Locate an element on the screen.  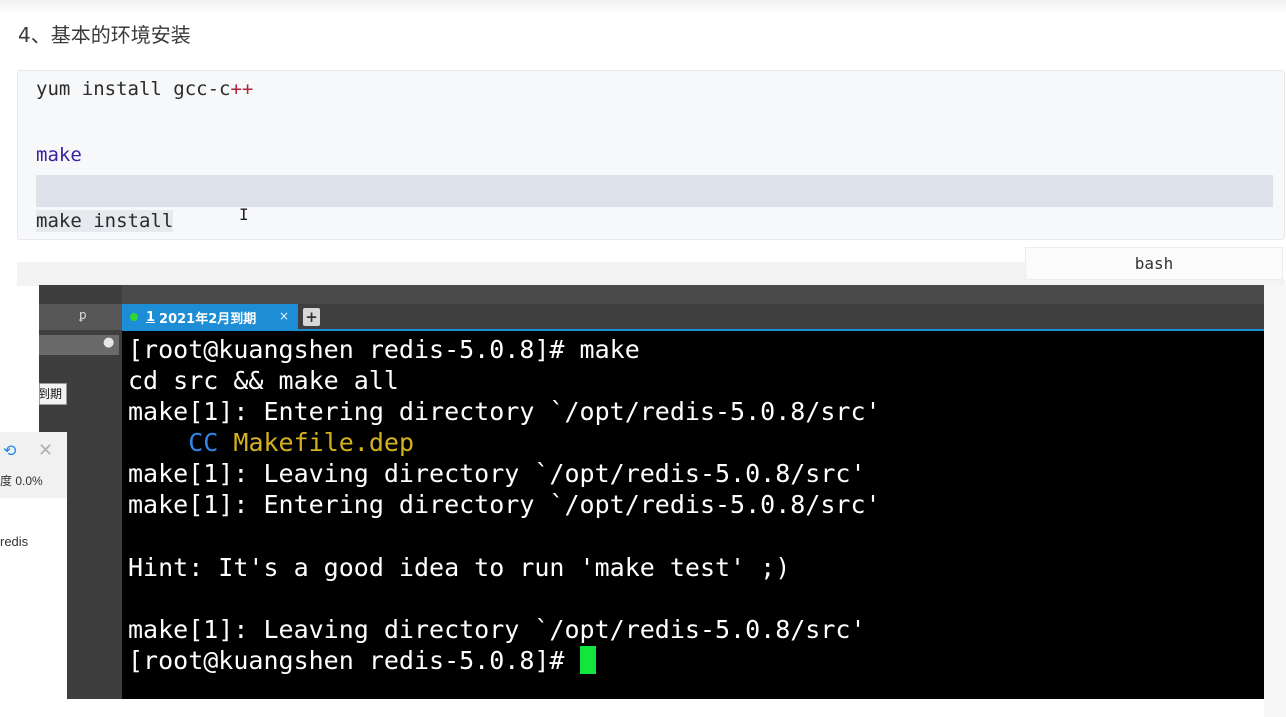
section-heading: 4、基本的环境安装 is located at coordinates (104, 35).